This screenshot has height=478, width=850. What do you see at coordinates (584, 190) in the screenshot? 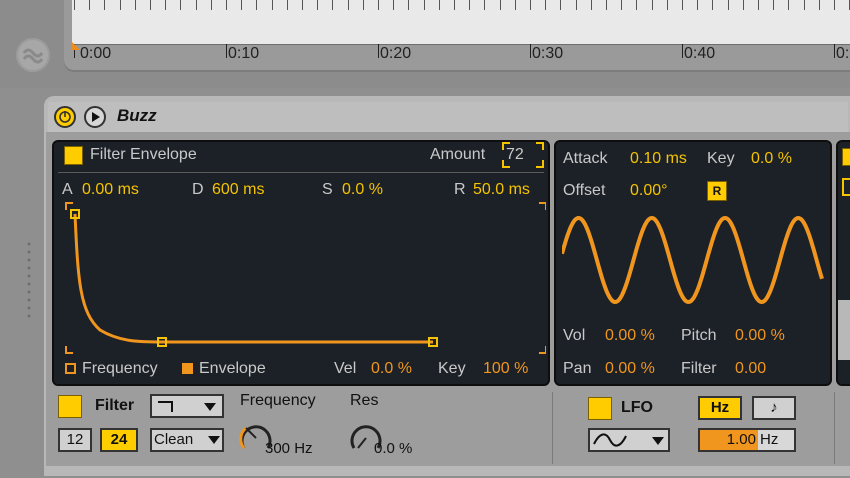
I see `lfo-offset-label: Offset` at bounding box center [584, 190].